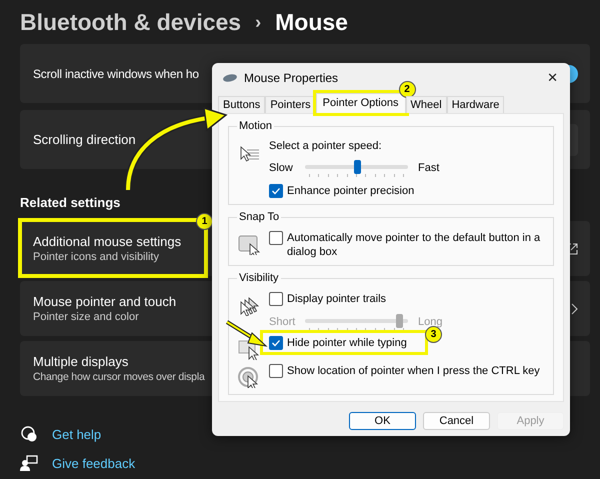 The image size is (600, 479). Describe the element at coordinates (326, 146) in the screenshot. I see `field-label: Select a pointer speed:` at that location.